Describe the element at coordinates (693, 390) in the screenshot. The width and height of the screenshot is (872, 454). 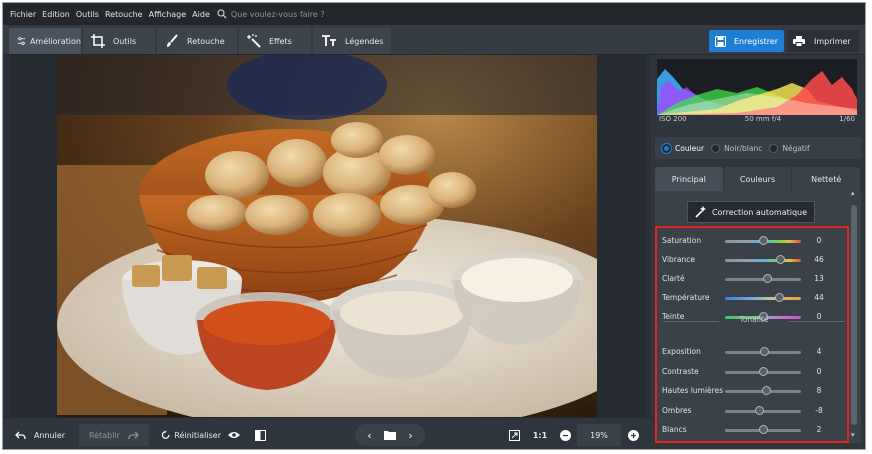
I see `slider-label: Hautes lumières` at that location.